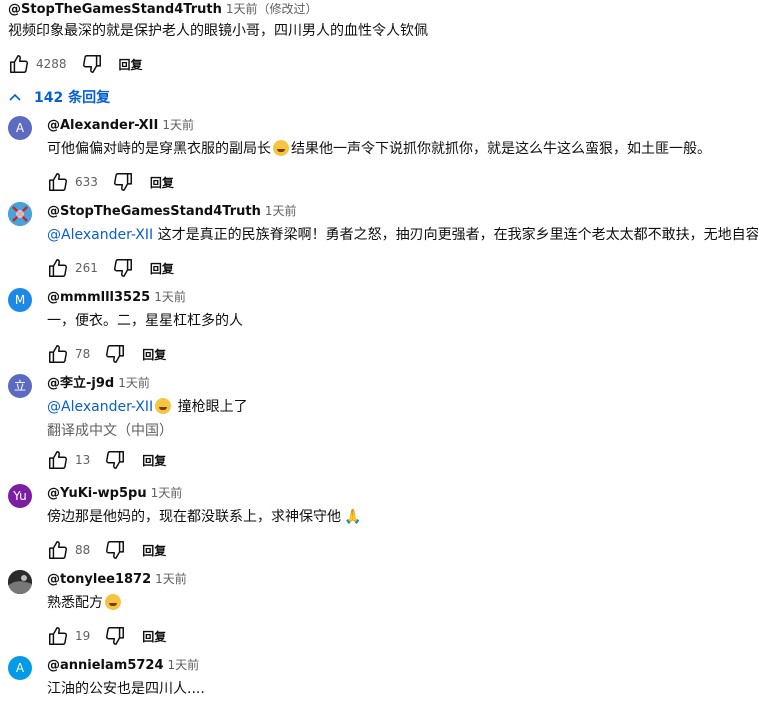  I want to click on avatar: 立, so click(20, 386).